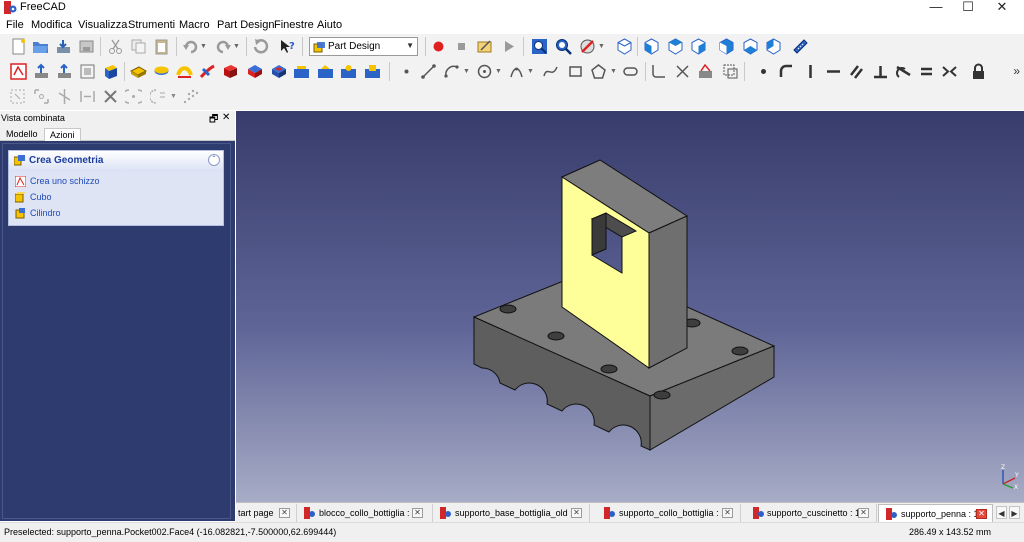 The image size is (1024, 542). What do you see at coordinates (18, 71) in the screenshot?
I see `create-body-icon` at bounding box center [18, 71].